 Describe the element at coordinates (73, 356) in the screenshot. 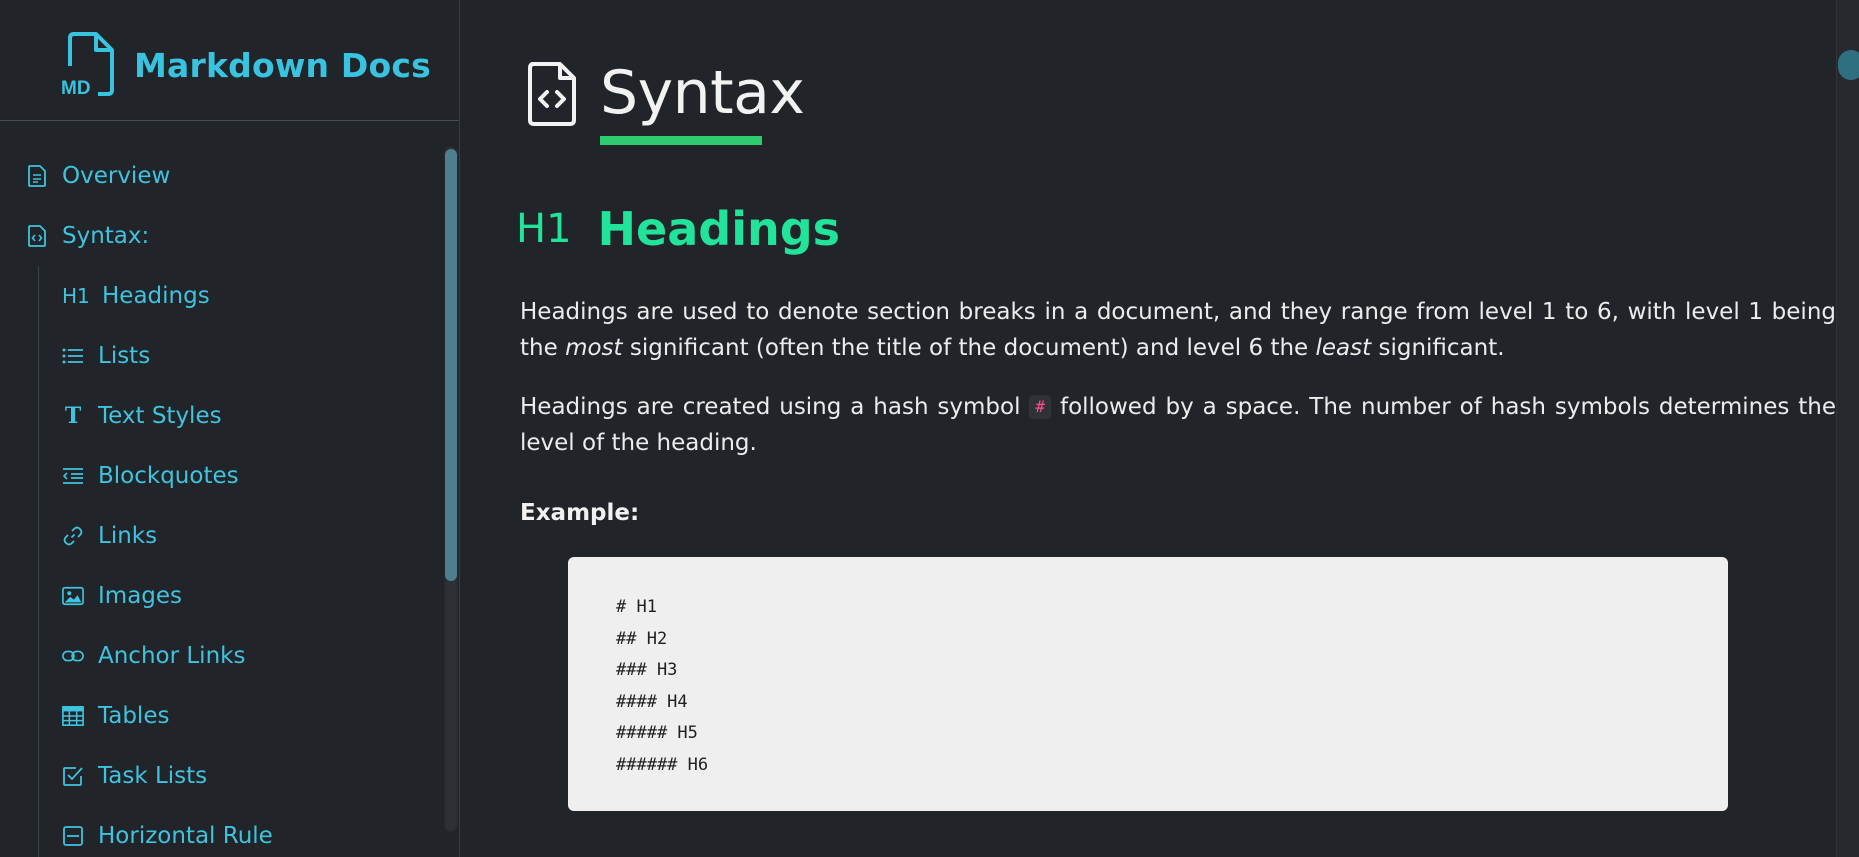

I see `list-icon` at that location.